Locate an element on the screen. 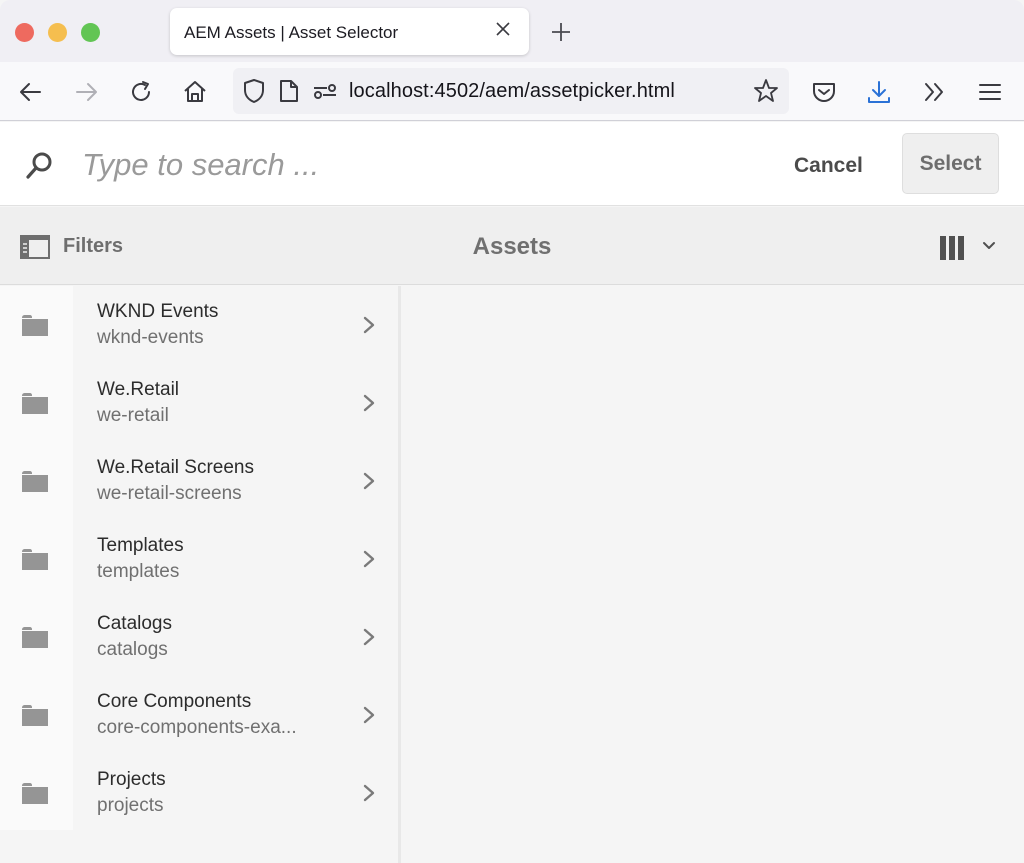 The height and width of the screenshot is (863, 1024). folder-list-item: We.Retail Screens we-retail-screens is located at coordinates (200, 481).